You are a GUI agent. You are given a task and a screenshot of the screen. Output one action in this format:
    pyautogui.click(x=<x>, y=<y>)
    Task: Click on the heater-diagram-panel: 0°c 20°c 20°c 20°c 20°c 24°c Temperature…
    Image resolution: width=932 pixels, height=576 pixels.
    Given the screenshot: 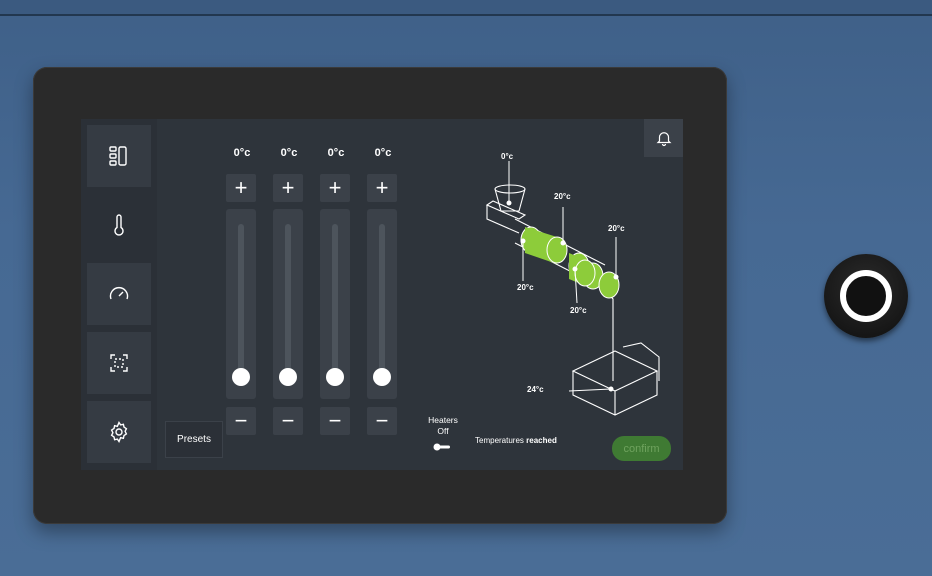 What is the action you would take?
    pyautogui.click(x=574, y=294)
    